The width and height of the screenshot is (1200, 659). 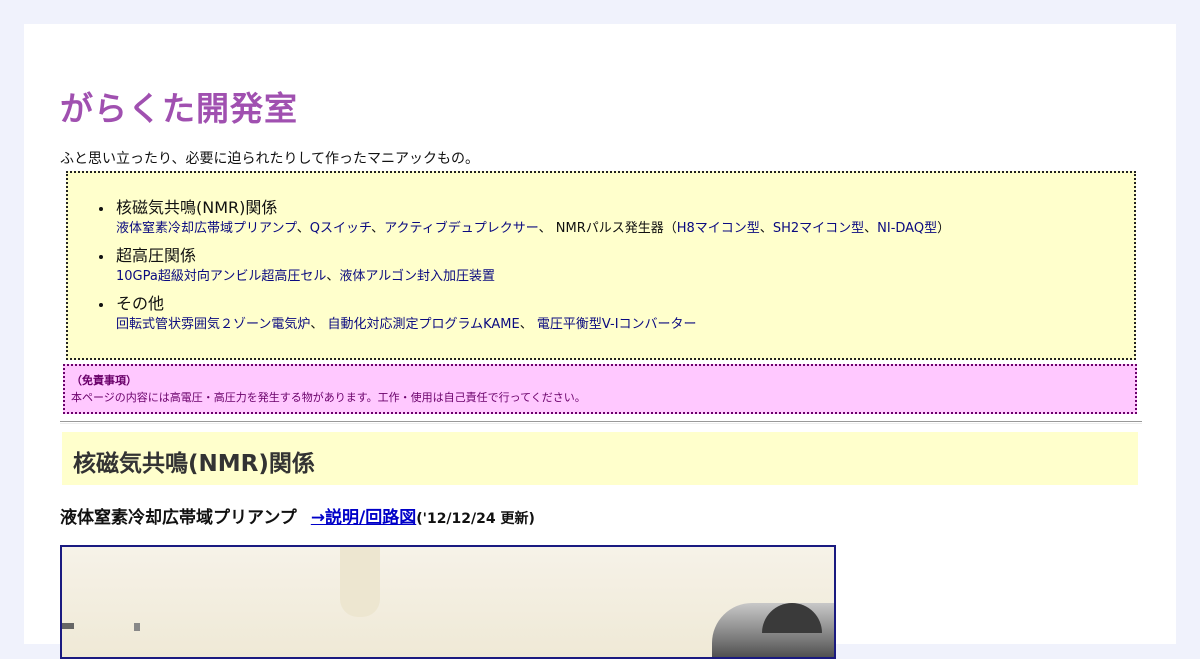 What do you see at coordinates (179, 108) in the screenshot?
I see `site-title: がらくた開発室` at bounding box center [179, 108].